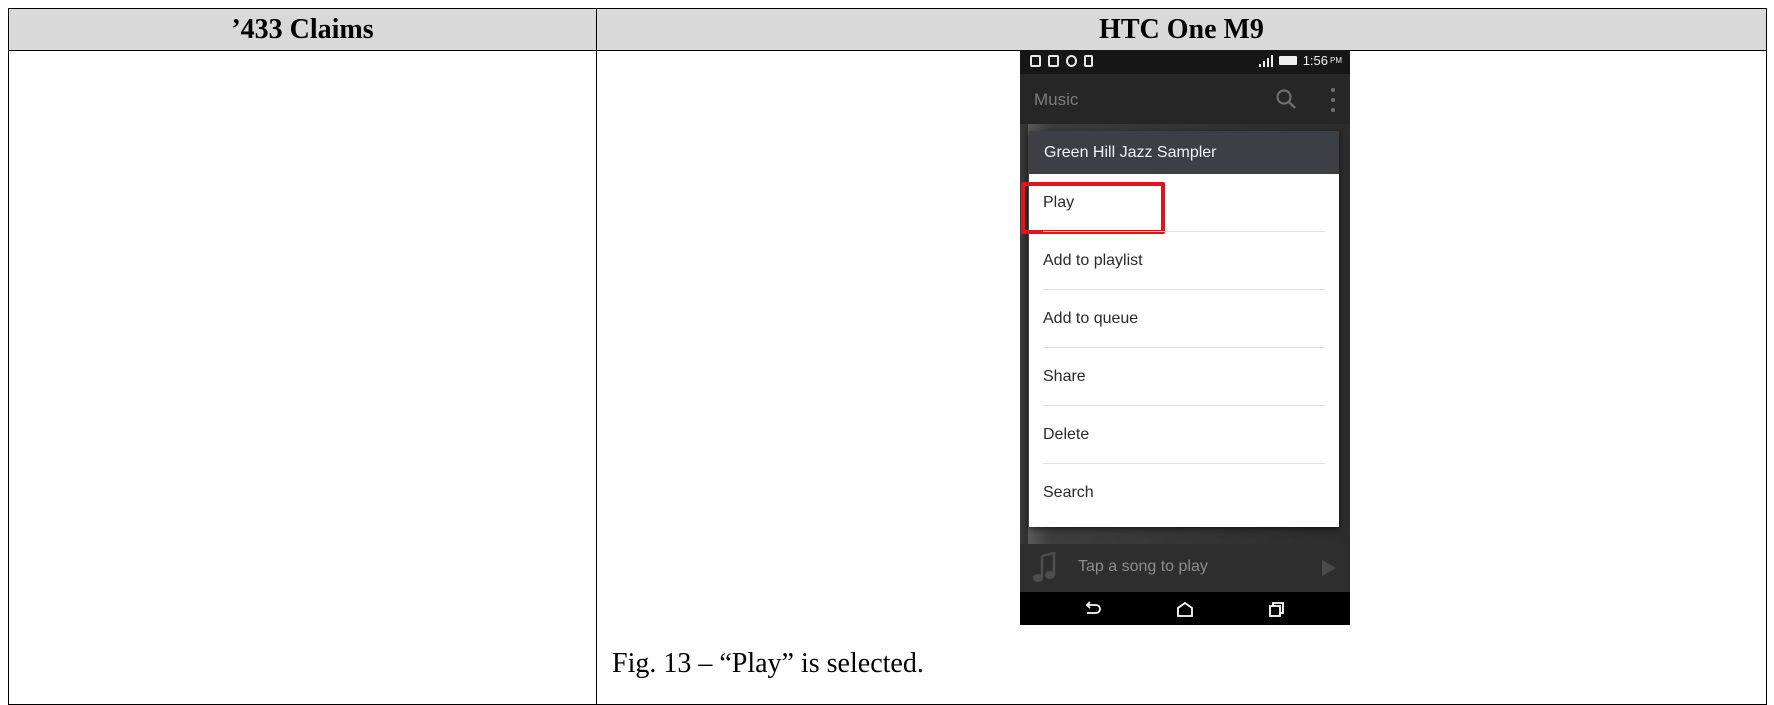 The image size is (1774, 705). Describe the element at coordinates (1093, 260) in the screenshot. I see `menu-item-label: Add to playlist` at that location.